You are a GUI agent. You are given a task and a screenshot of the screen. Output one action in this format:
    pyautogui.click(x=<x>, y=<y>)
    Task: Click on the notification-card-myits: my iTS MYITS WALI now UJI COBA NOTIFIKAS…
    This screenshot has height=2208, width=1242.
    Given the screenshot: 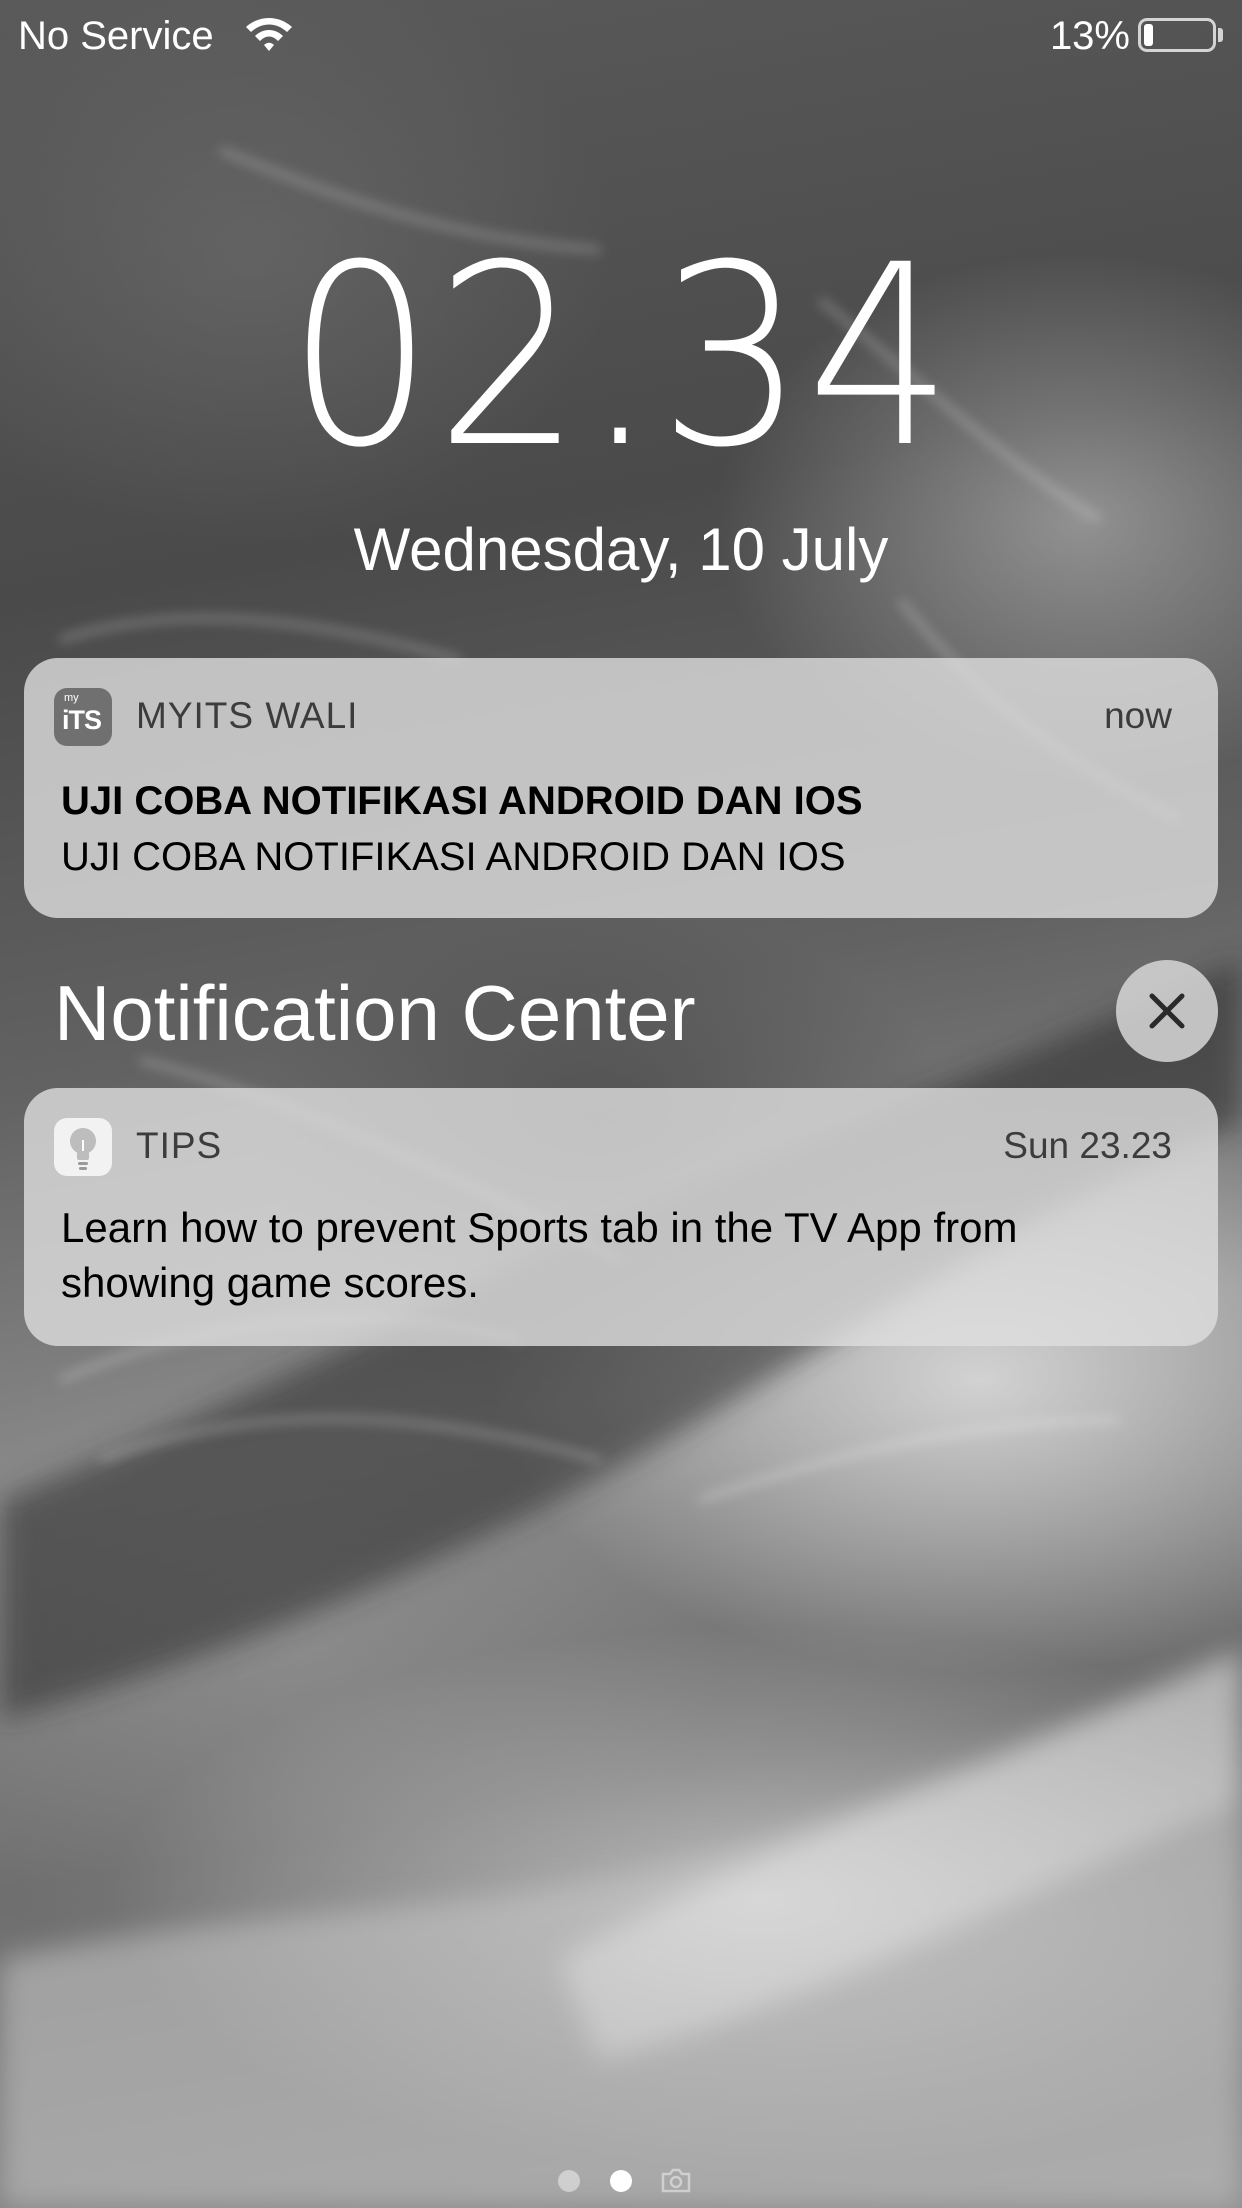 What is the action you would take?
    pyautogui.click(x=621, y=788)
    